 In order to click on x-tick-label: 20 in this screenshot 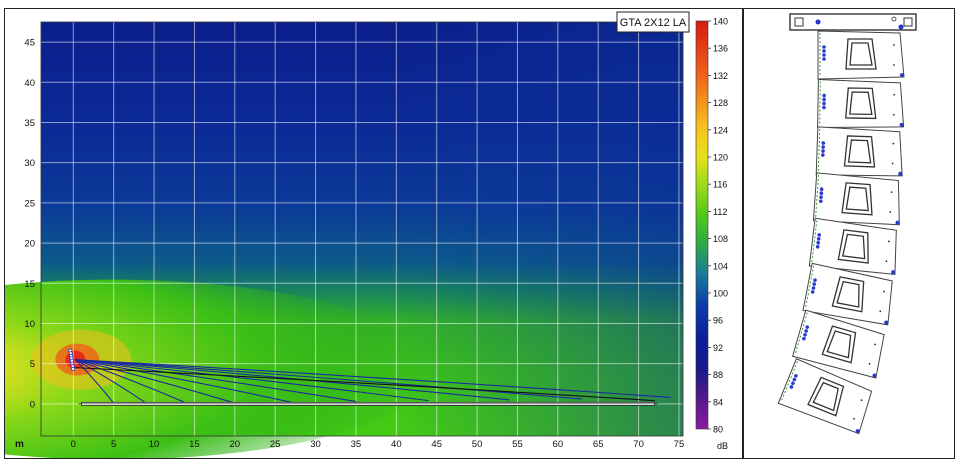, I will do `click(235, 444)`.